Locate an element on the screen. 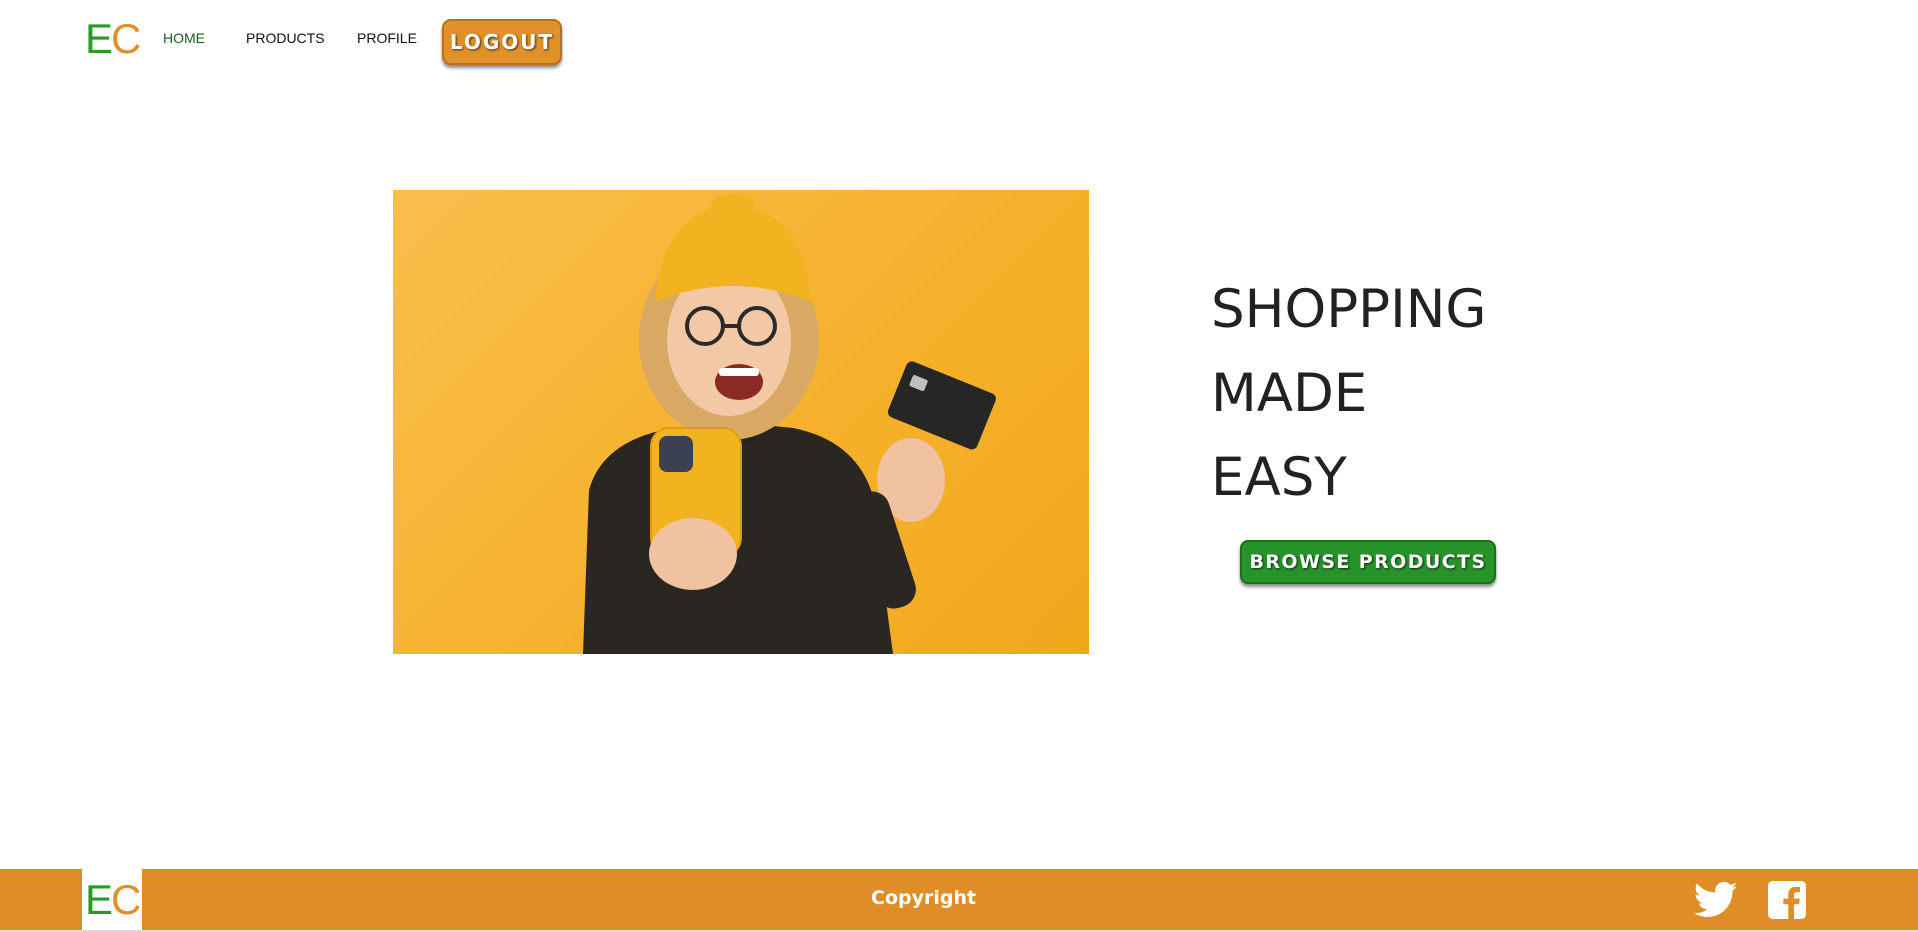  hero-heading: SHOPPING MADE EASY is located at coordinates (1348, 394).